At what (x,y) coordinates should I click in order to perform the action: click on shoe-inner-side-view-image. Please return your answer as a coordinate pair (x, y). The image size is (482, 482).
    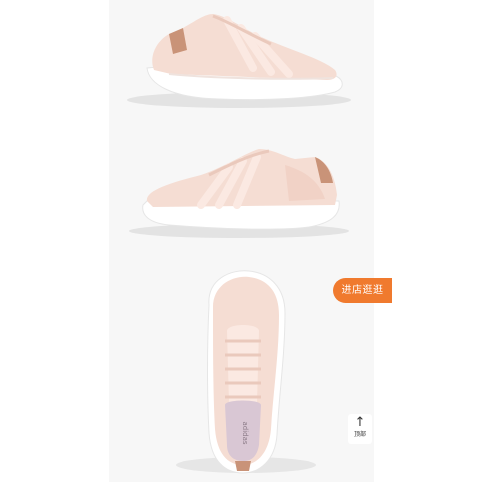
    Looking at the image, I should click on (241, 200).